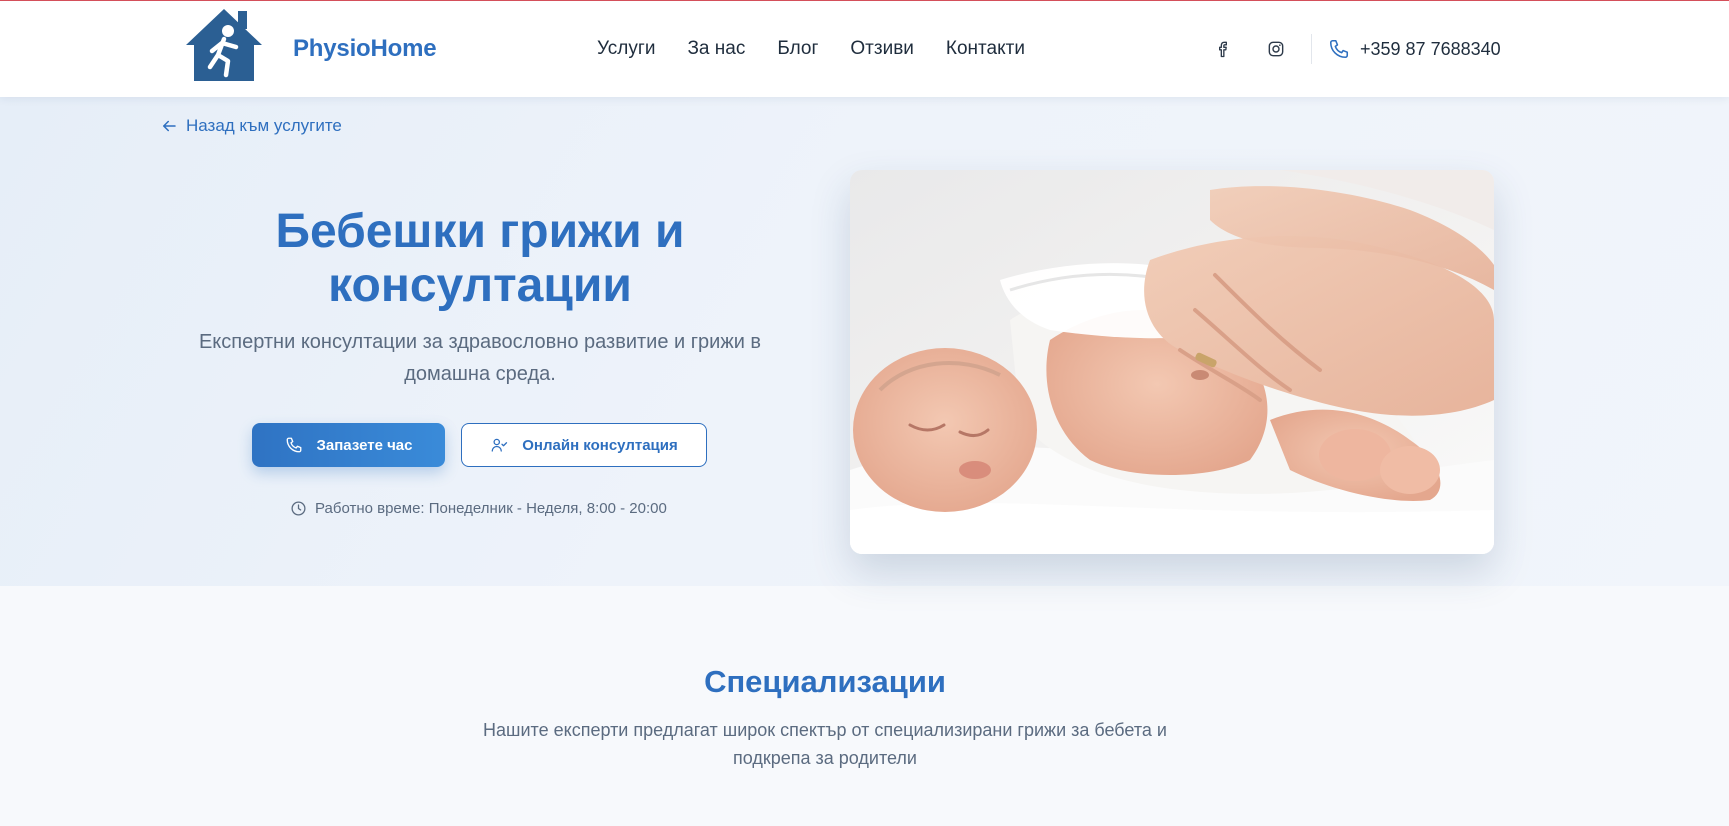 The image size is (1729, 826). I want to click on clock-icon, so click(298, 508).